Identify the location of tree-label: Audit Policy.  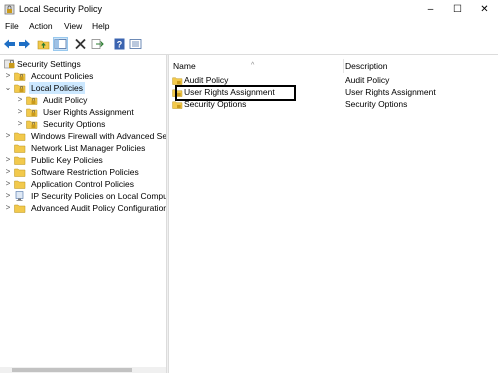
(65, 100).